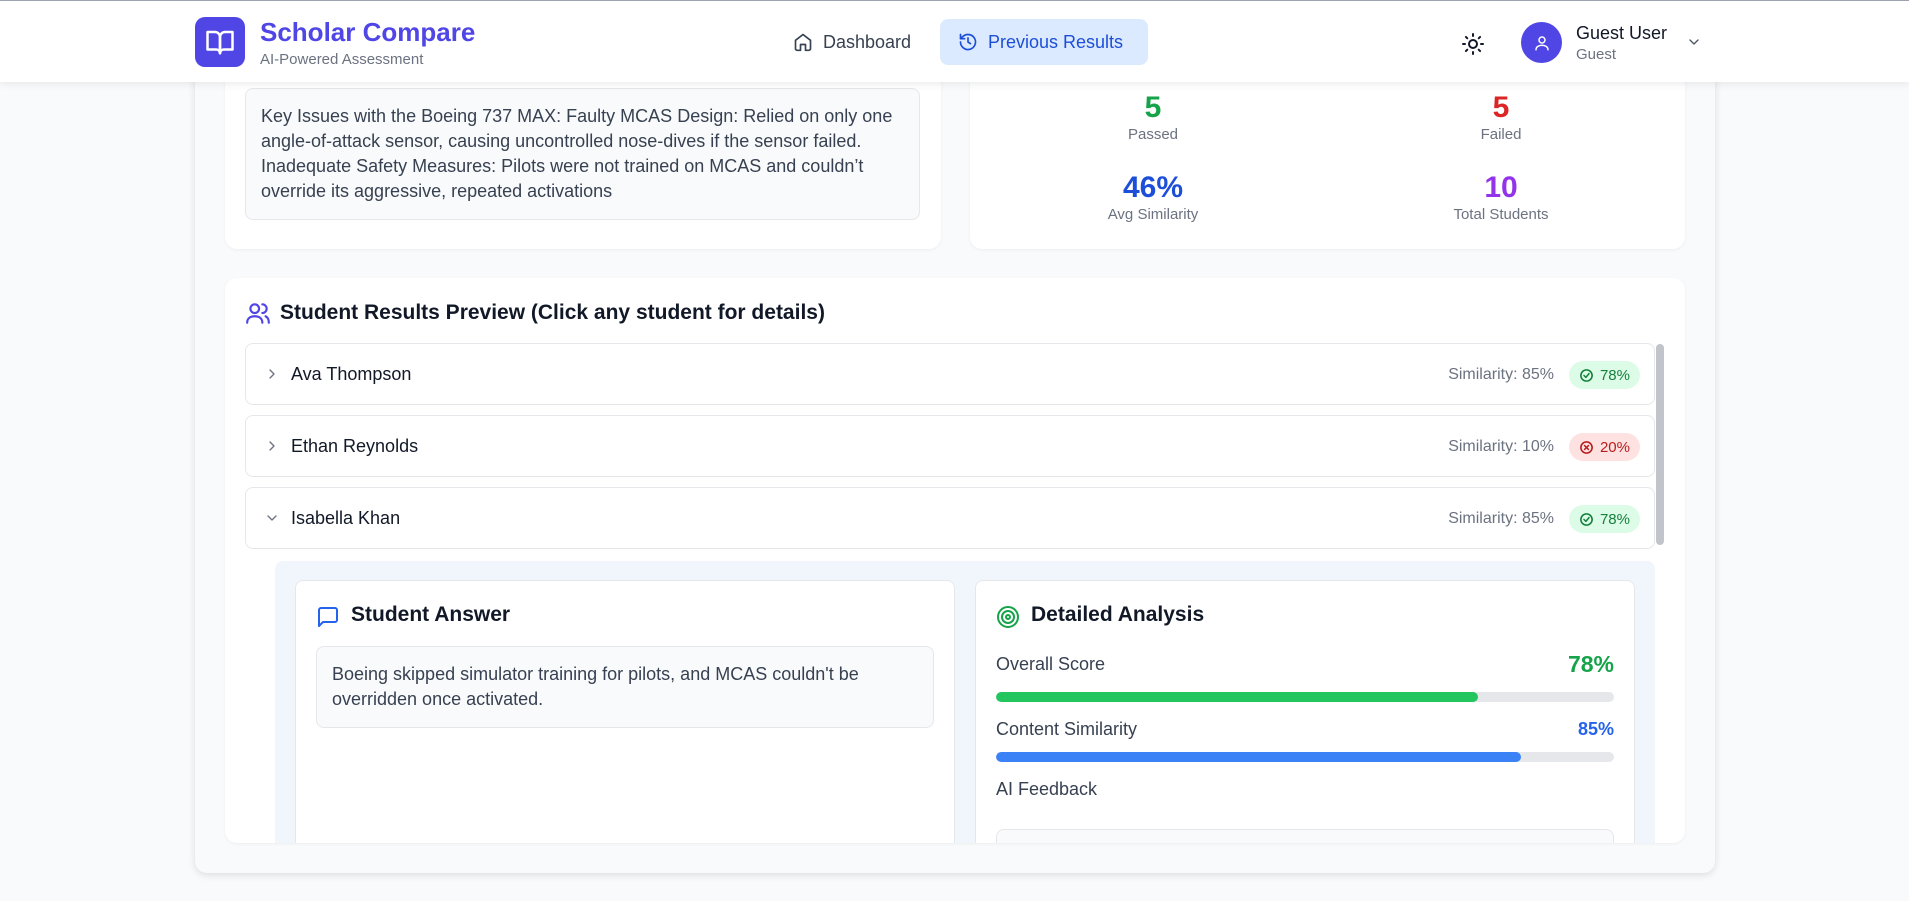 Image resolution: width=1909 pixels, height=901 pixels. What do you see at coordinates (355, 446) in the screenshot?
I see `student-name: Ethan Reynolds` at bounding box center [355, 446].